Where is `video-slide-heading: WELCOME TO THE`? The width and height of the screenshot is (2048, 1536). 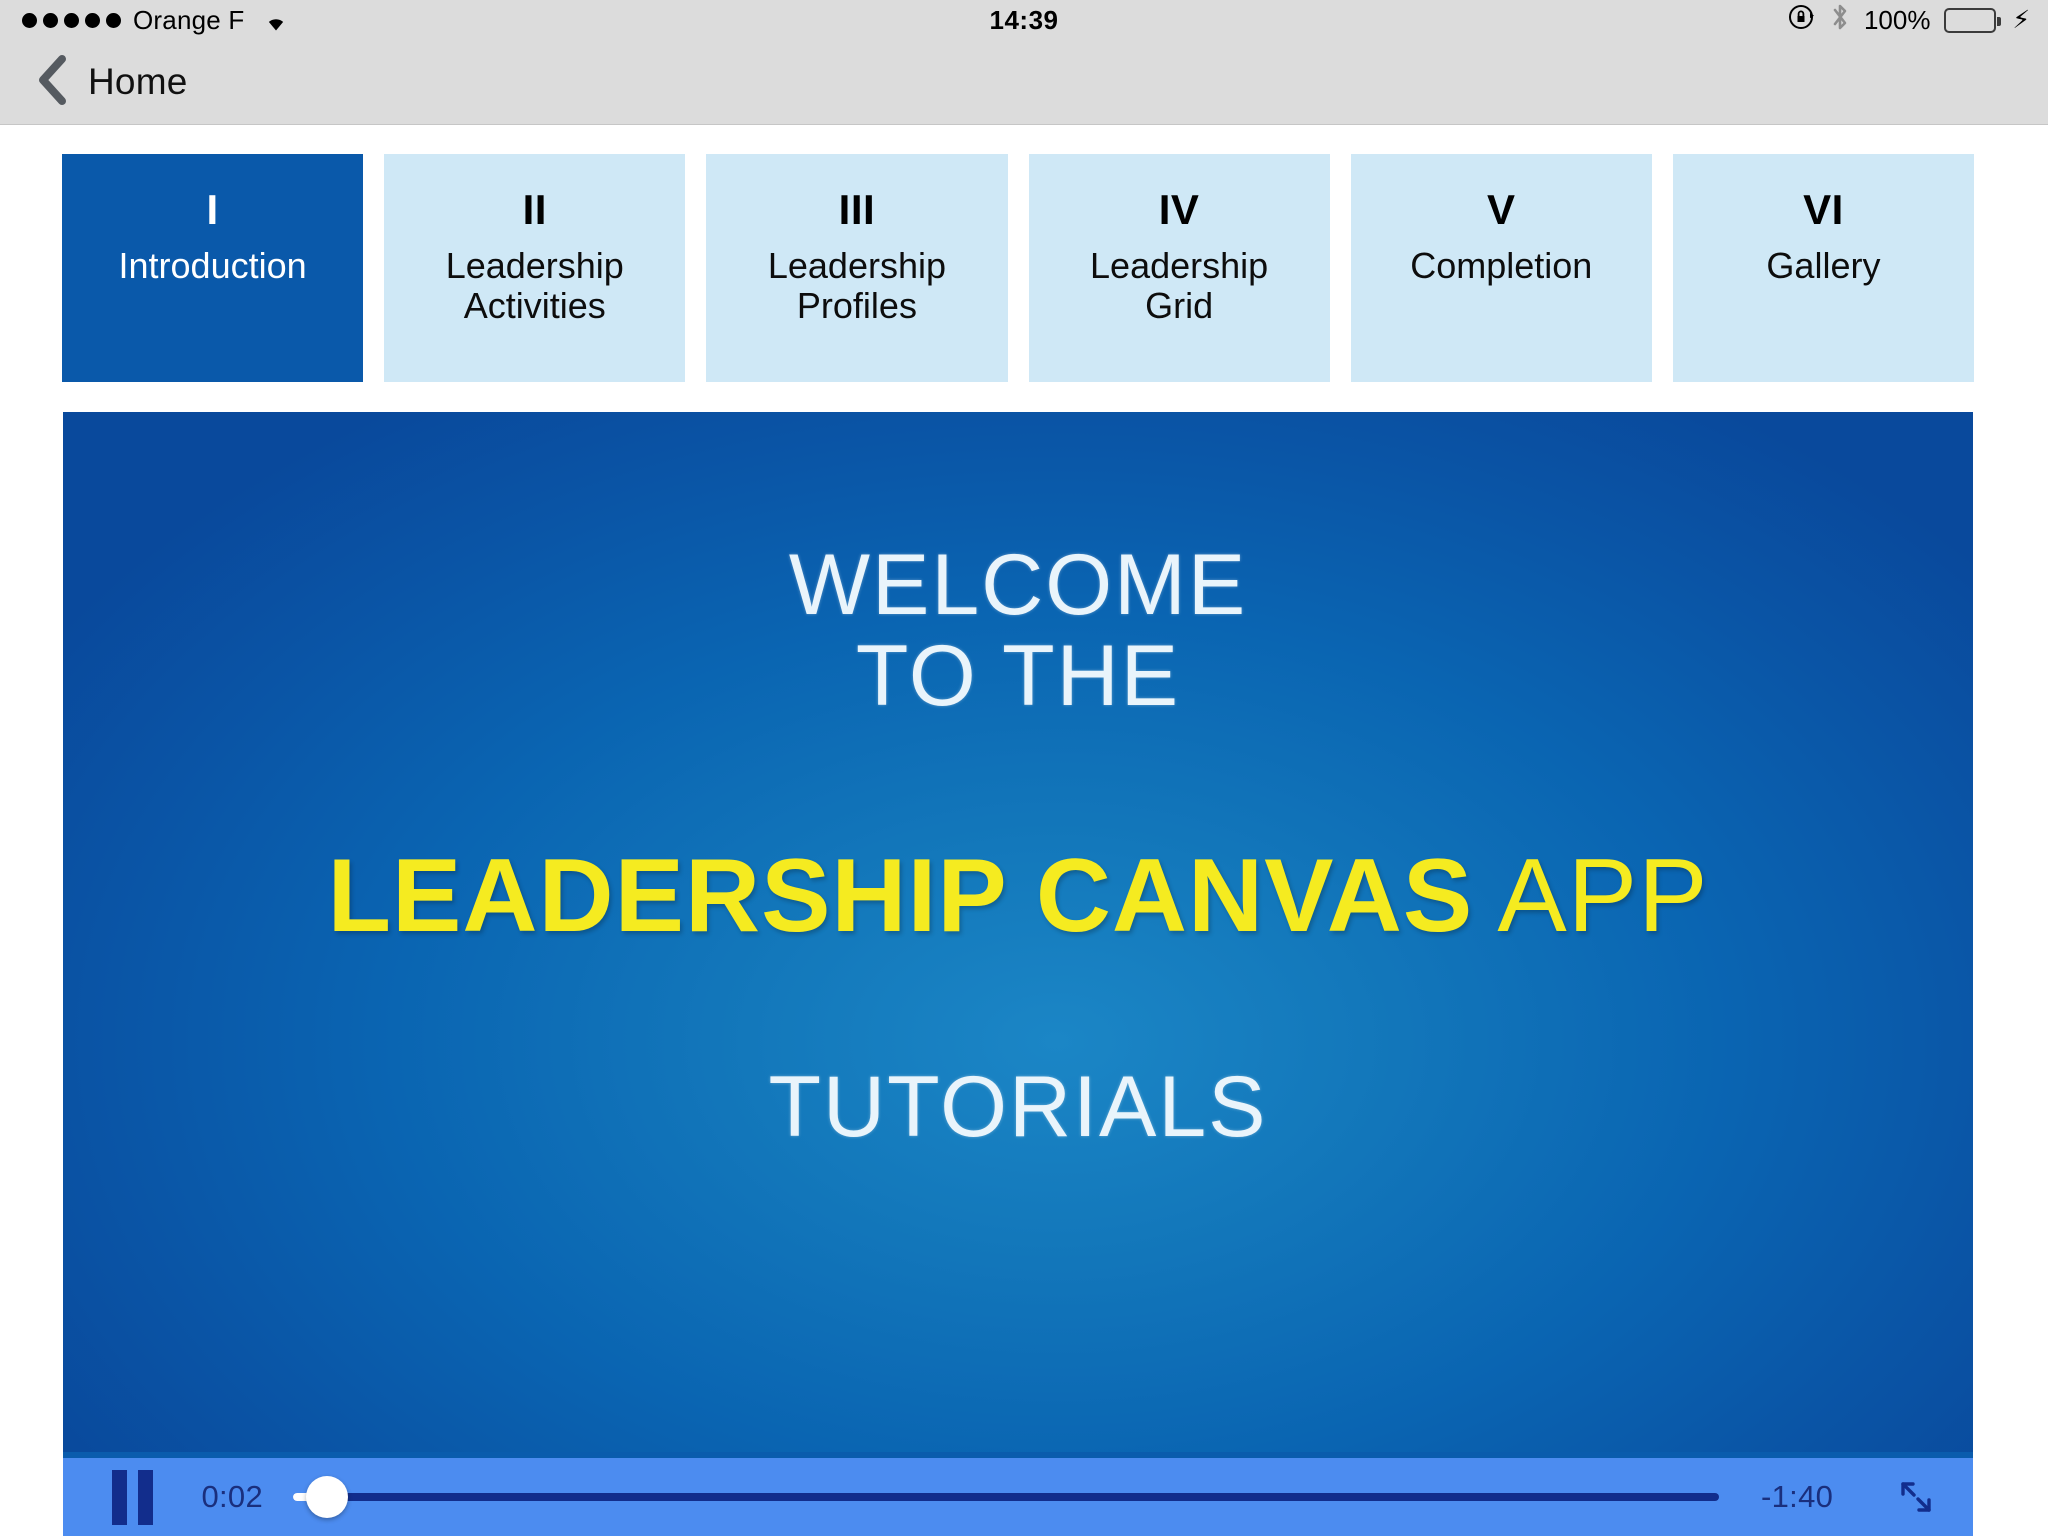 video-slide-heading: WELCOME TO THE is located at coordinates (1018, 631).